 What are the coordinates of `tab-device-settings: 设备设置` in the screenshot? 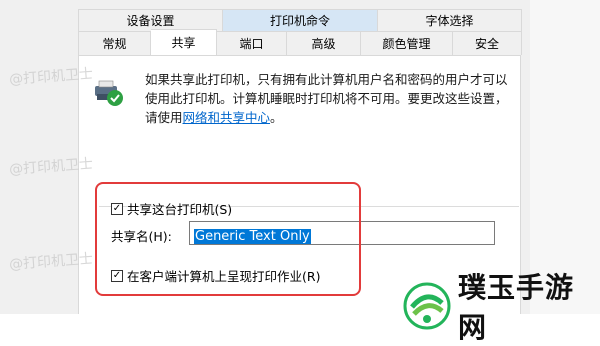 It's located at (151, 20).